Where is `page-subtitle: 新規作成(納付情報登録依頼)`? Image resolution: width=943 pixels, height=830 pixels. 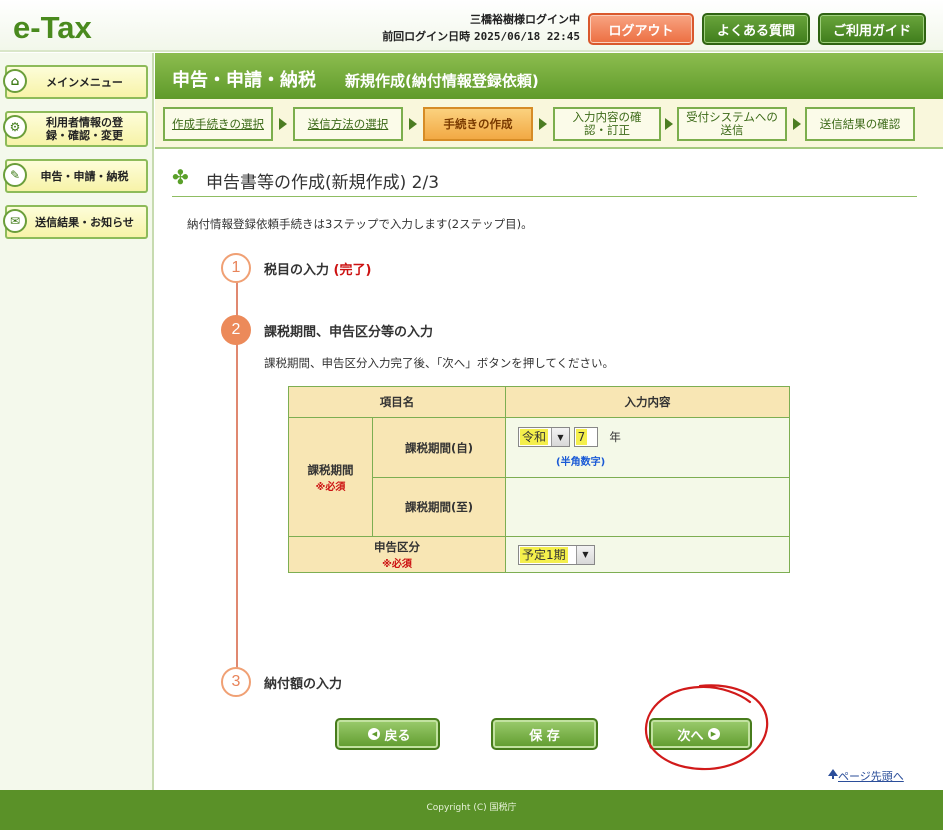
page-subtitle: 新規作成(納付情報登録依頼) is located at coordinates (442, 81).